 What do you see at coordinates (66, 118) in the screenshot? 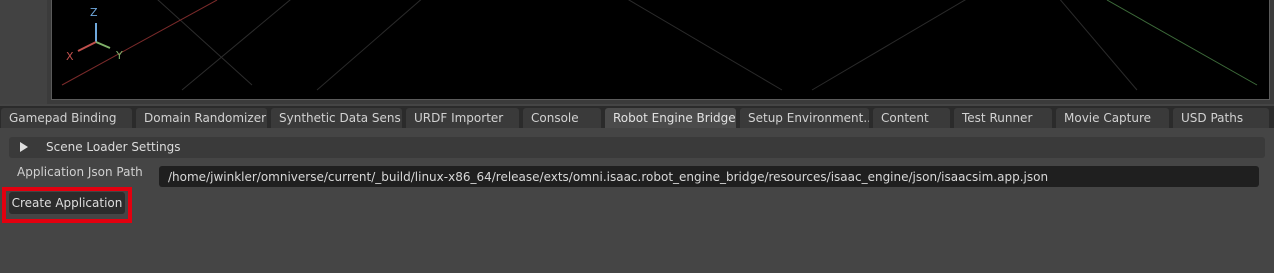
I see `tab-gamepad-binding: Gamepad Binding` at bounding box center [66, 118].